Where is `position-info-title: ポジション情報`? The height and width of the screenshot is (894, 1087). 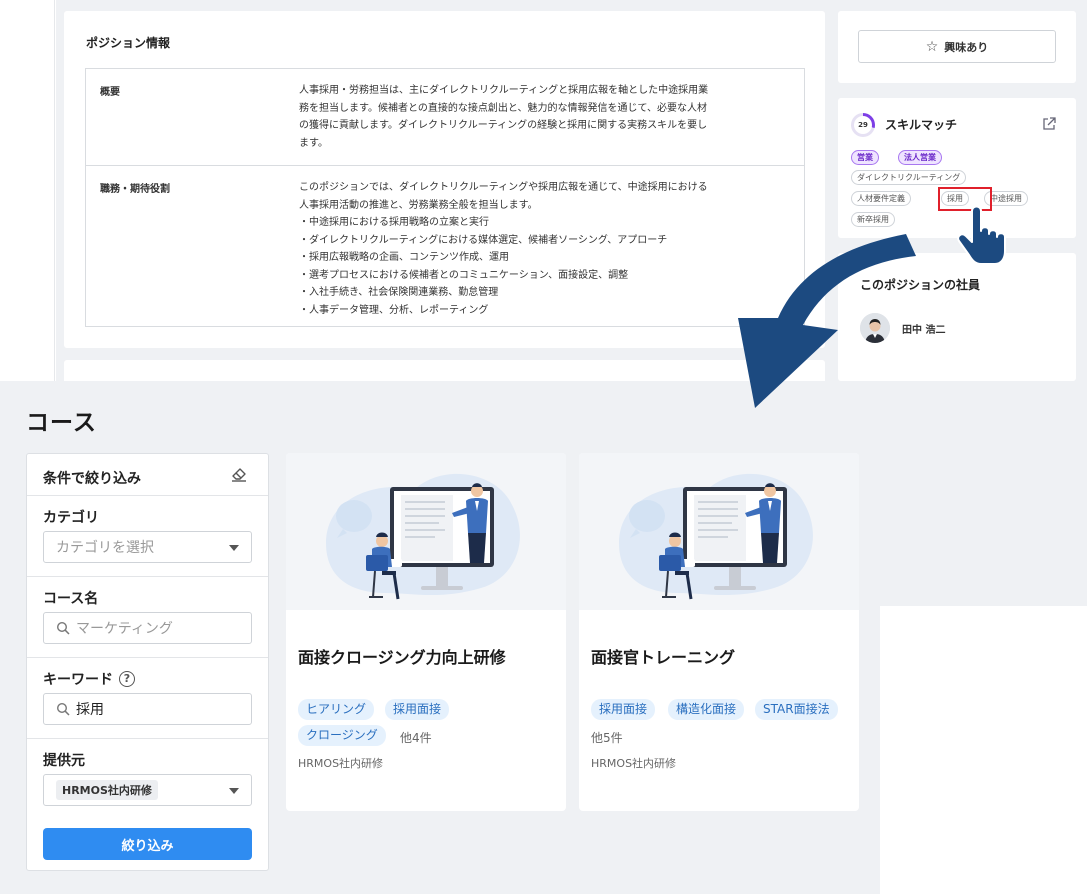
position-info-title: ポジション情報 is located at coordinates (128, 43).